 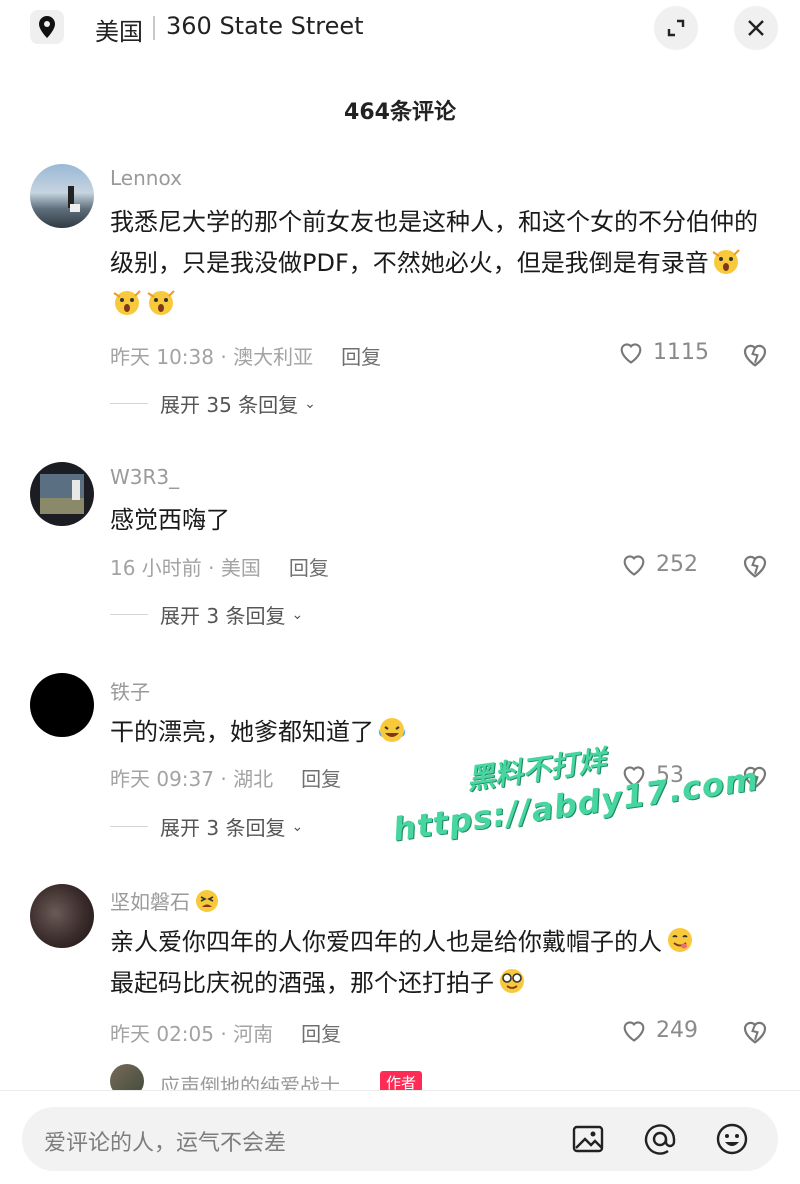 I want to click on comment-text-content: 亲人爱你四年的人你爱四年的人也是给你戴帽子的人, so click(x=386, y=942).